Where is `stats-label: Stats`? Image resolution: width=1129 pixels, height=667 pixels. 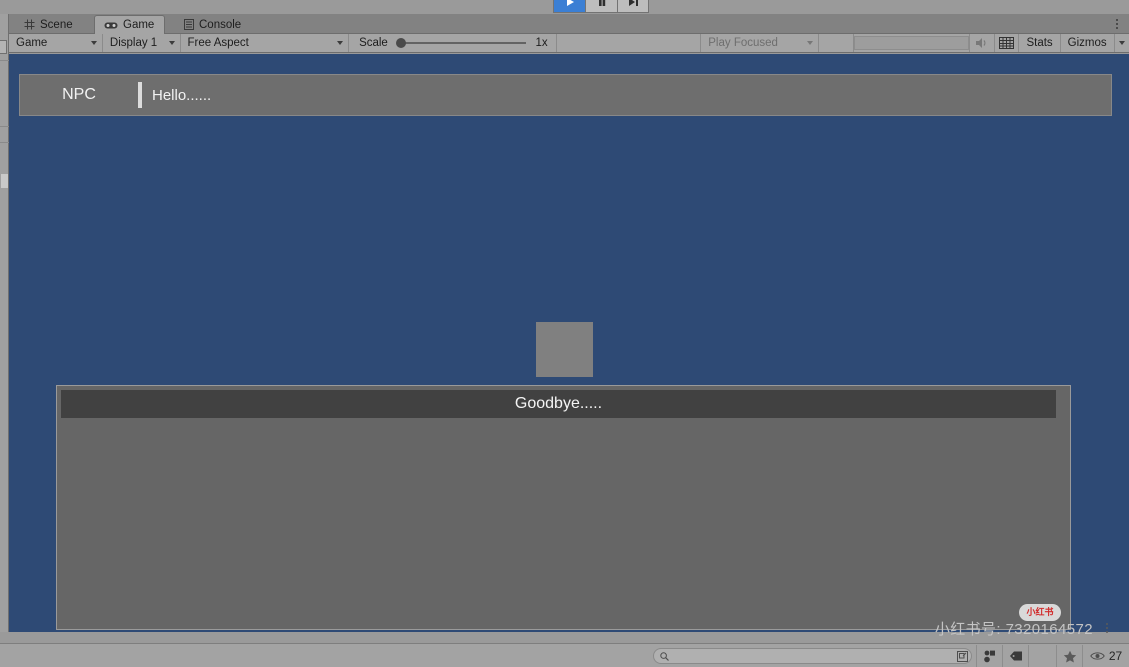
stats-label: Stats is located at coordinates (1039, 43).